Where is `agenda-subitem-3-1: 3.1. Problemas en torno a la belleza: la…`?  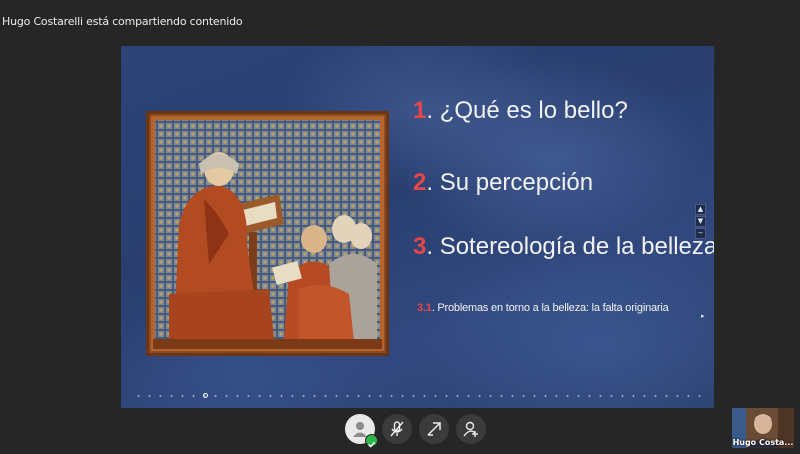
agenda-subitem-3-1: 3.1. Problemas en torno a la belleza: la… is located at coordinates (543, 308).